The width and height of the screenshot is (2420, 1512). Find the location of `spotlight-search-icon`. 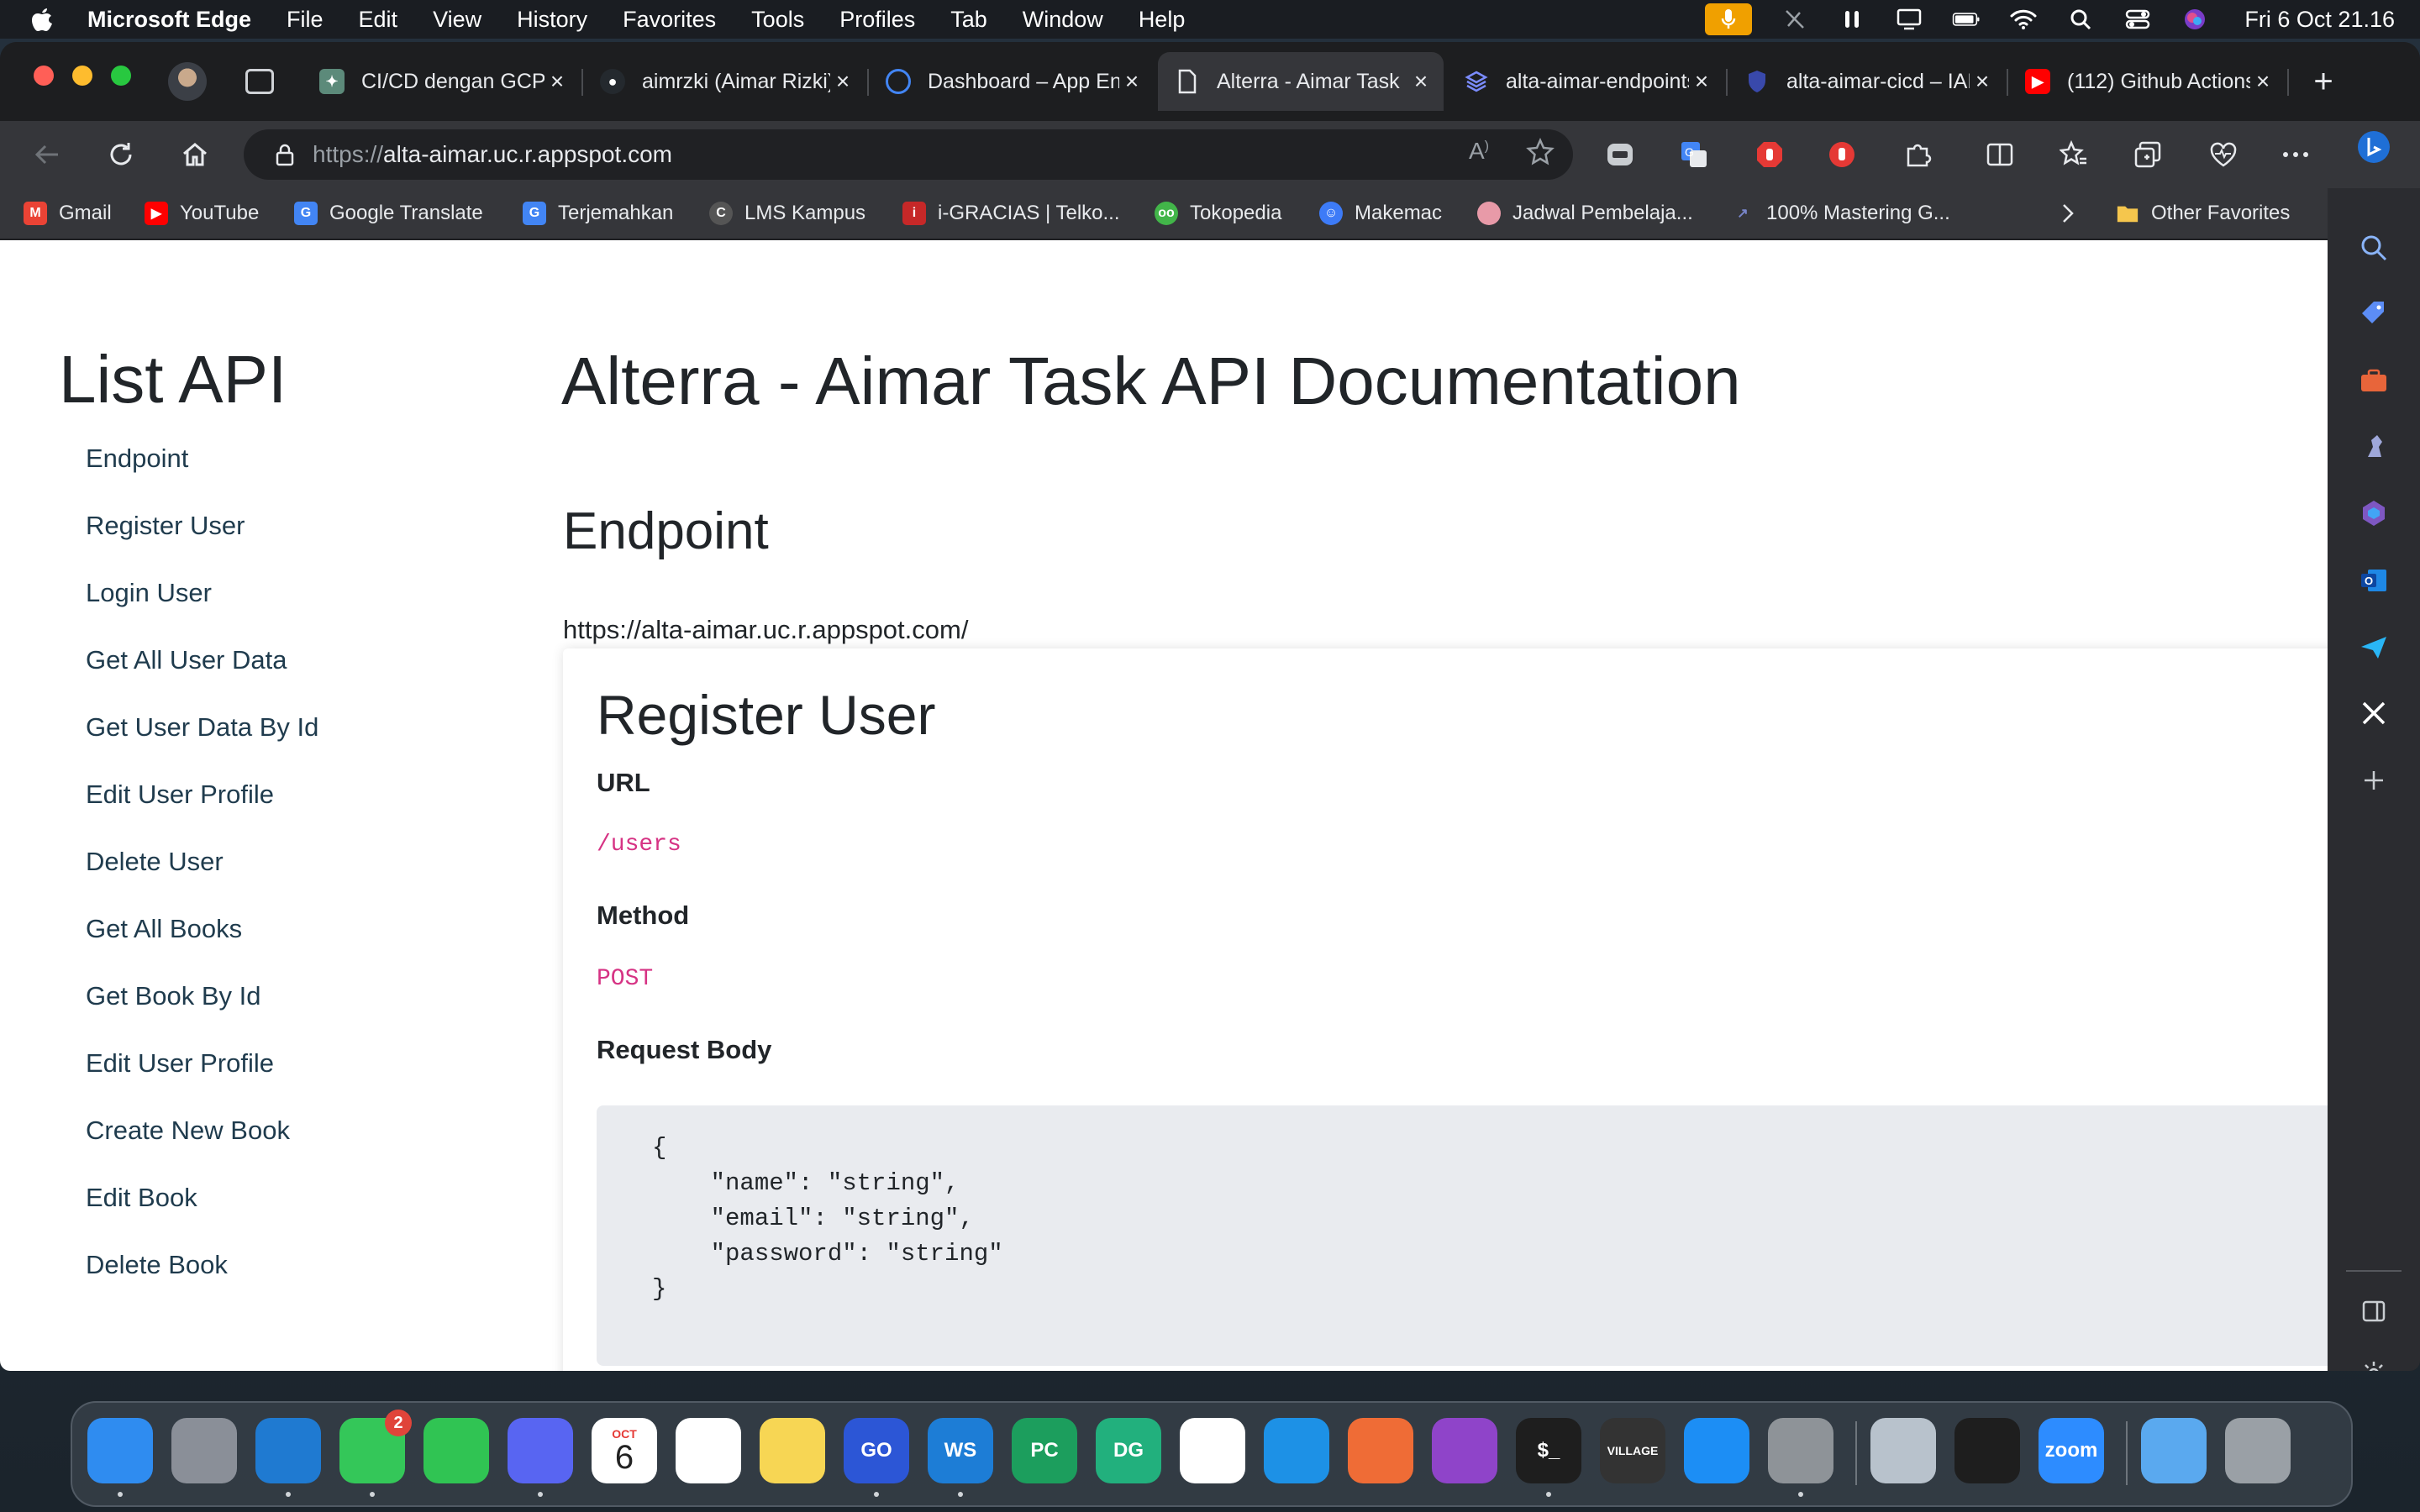

spotlight-search-icon is located at coordinates (2081, 19).